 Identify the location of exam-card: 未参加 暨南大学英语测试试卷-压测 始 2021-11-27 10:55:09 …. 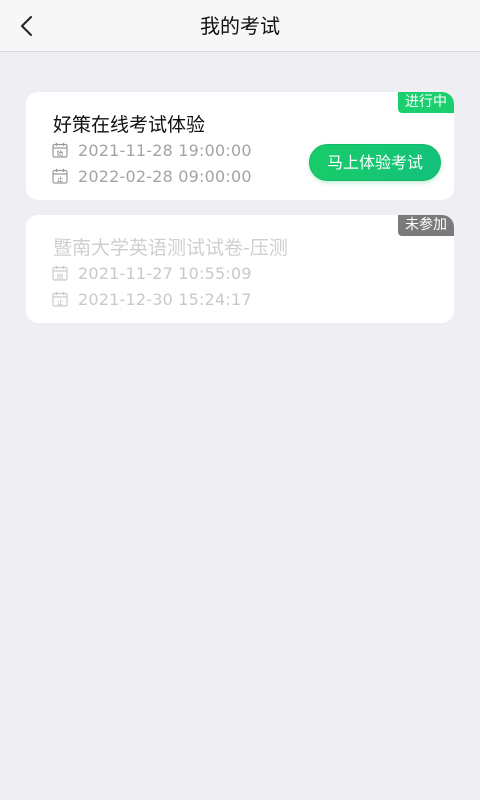
(240, 269).